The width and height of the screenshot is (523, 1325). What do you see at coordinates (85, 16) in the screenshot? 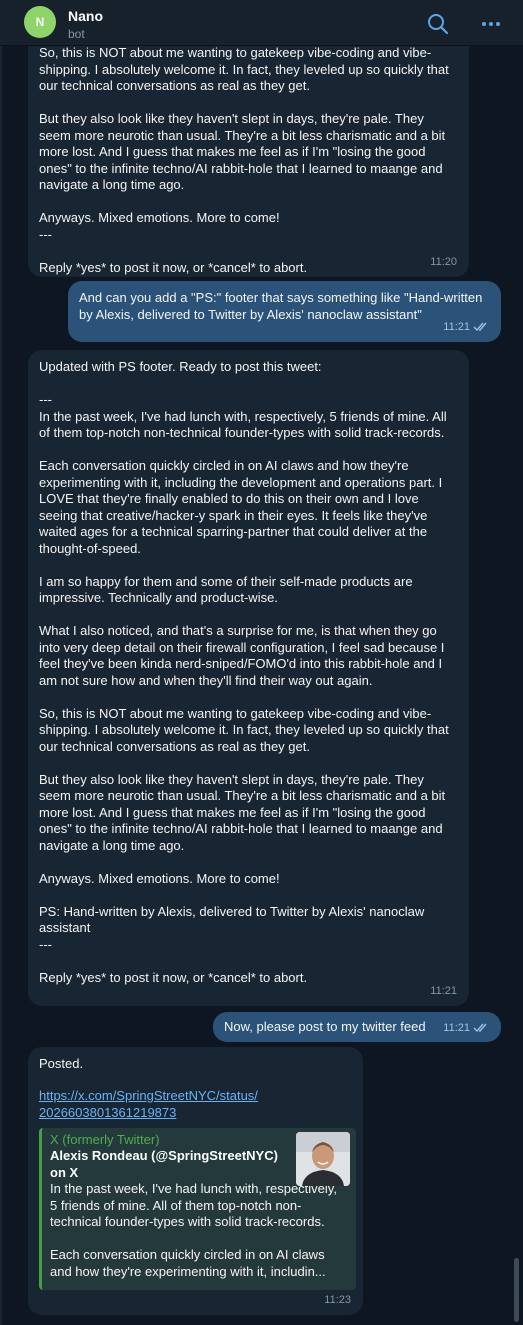
I see `chat-title: Nano` at bounding box center [85, 16].